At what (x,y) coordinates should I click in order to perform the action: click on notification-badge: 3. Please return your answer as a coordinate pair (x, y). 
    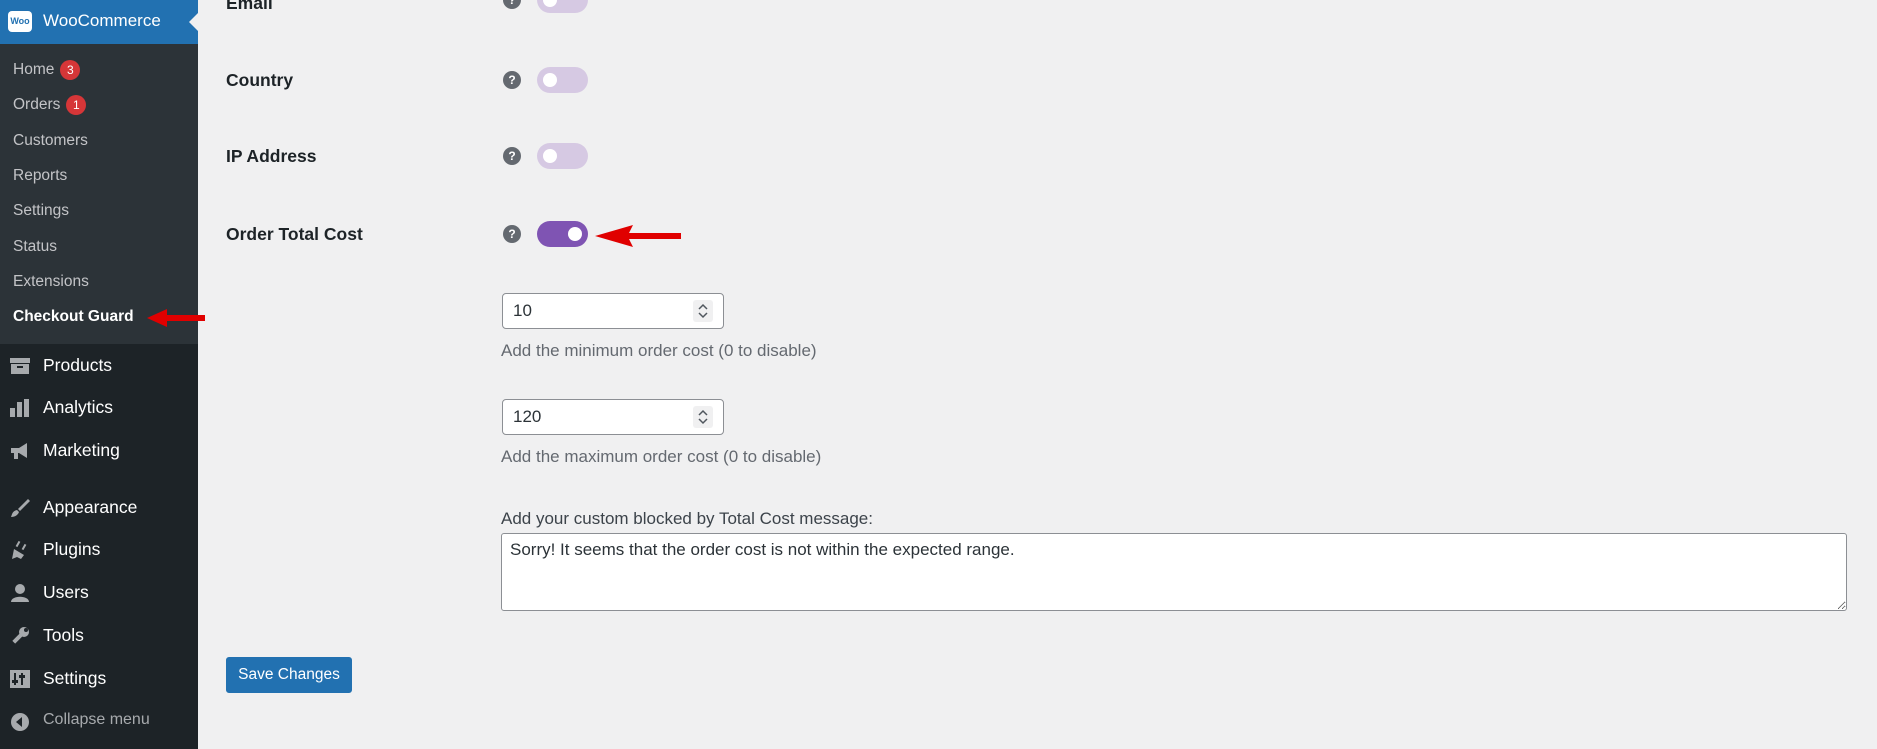
    Looking at the image, I should click on (70, 70).